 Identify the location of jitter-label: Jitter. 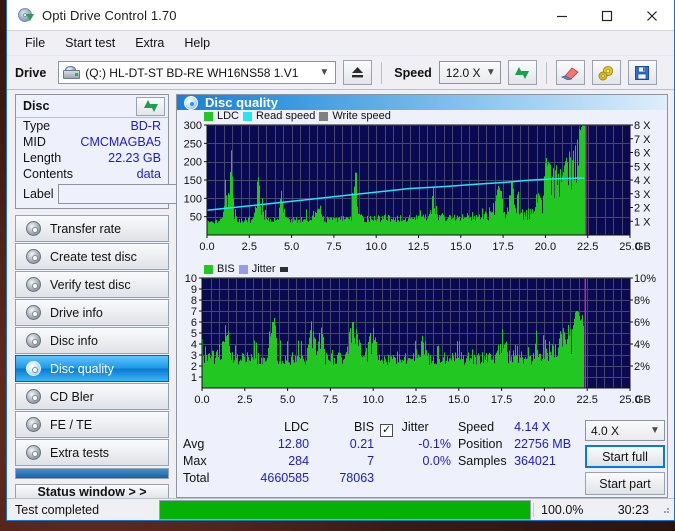
(415, 427).